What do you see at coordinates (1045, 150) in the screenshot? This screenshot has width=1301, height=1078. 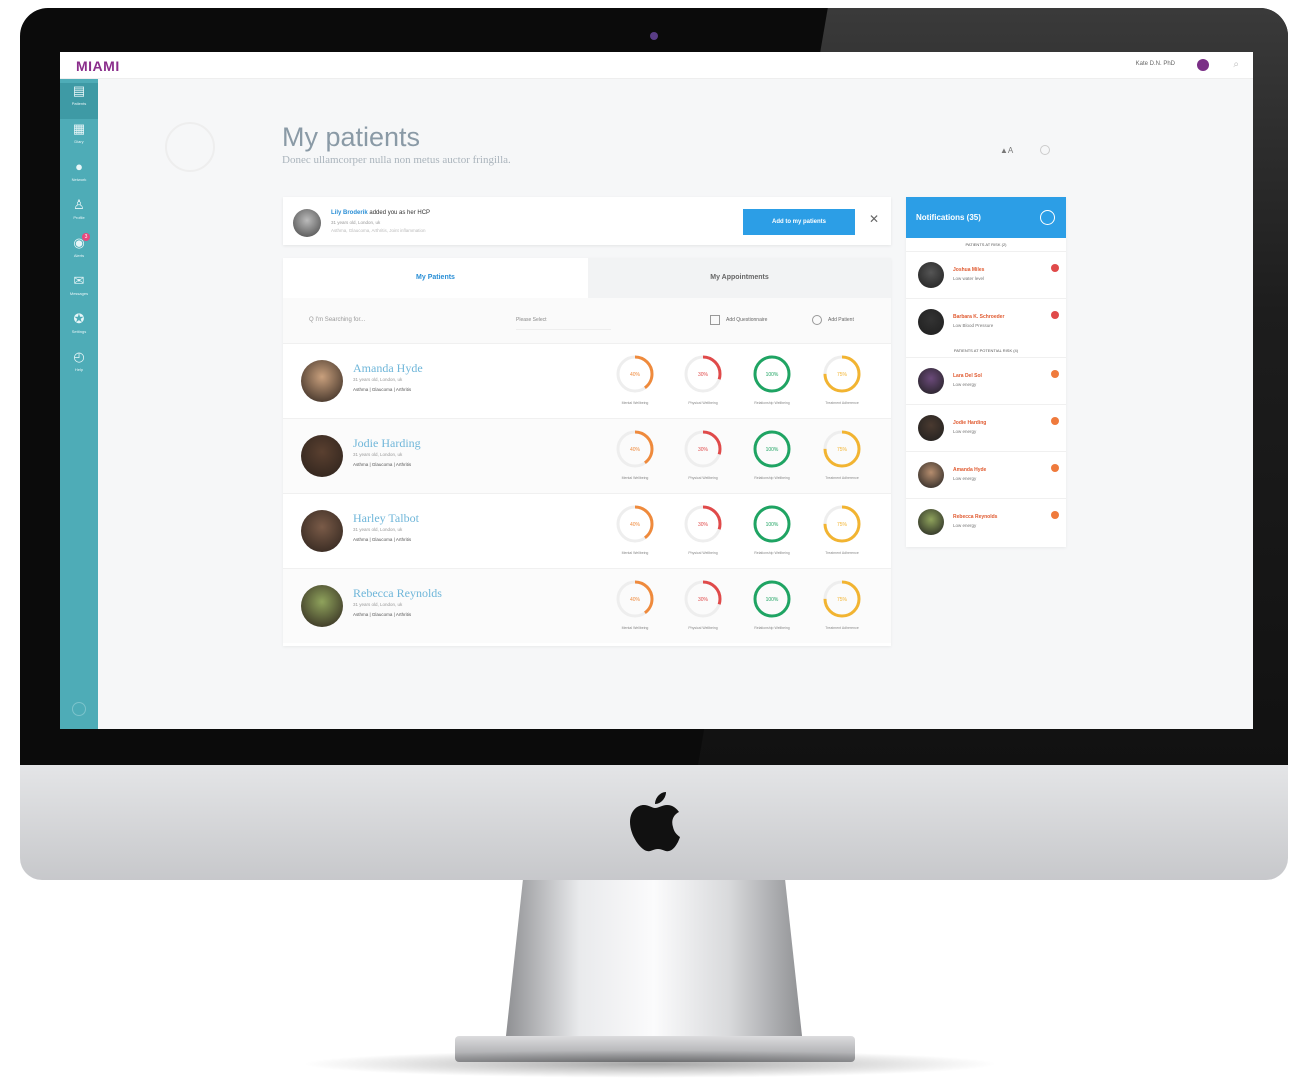 I see `settings-toggle-icon` at bounding box center [1045, 150].